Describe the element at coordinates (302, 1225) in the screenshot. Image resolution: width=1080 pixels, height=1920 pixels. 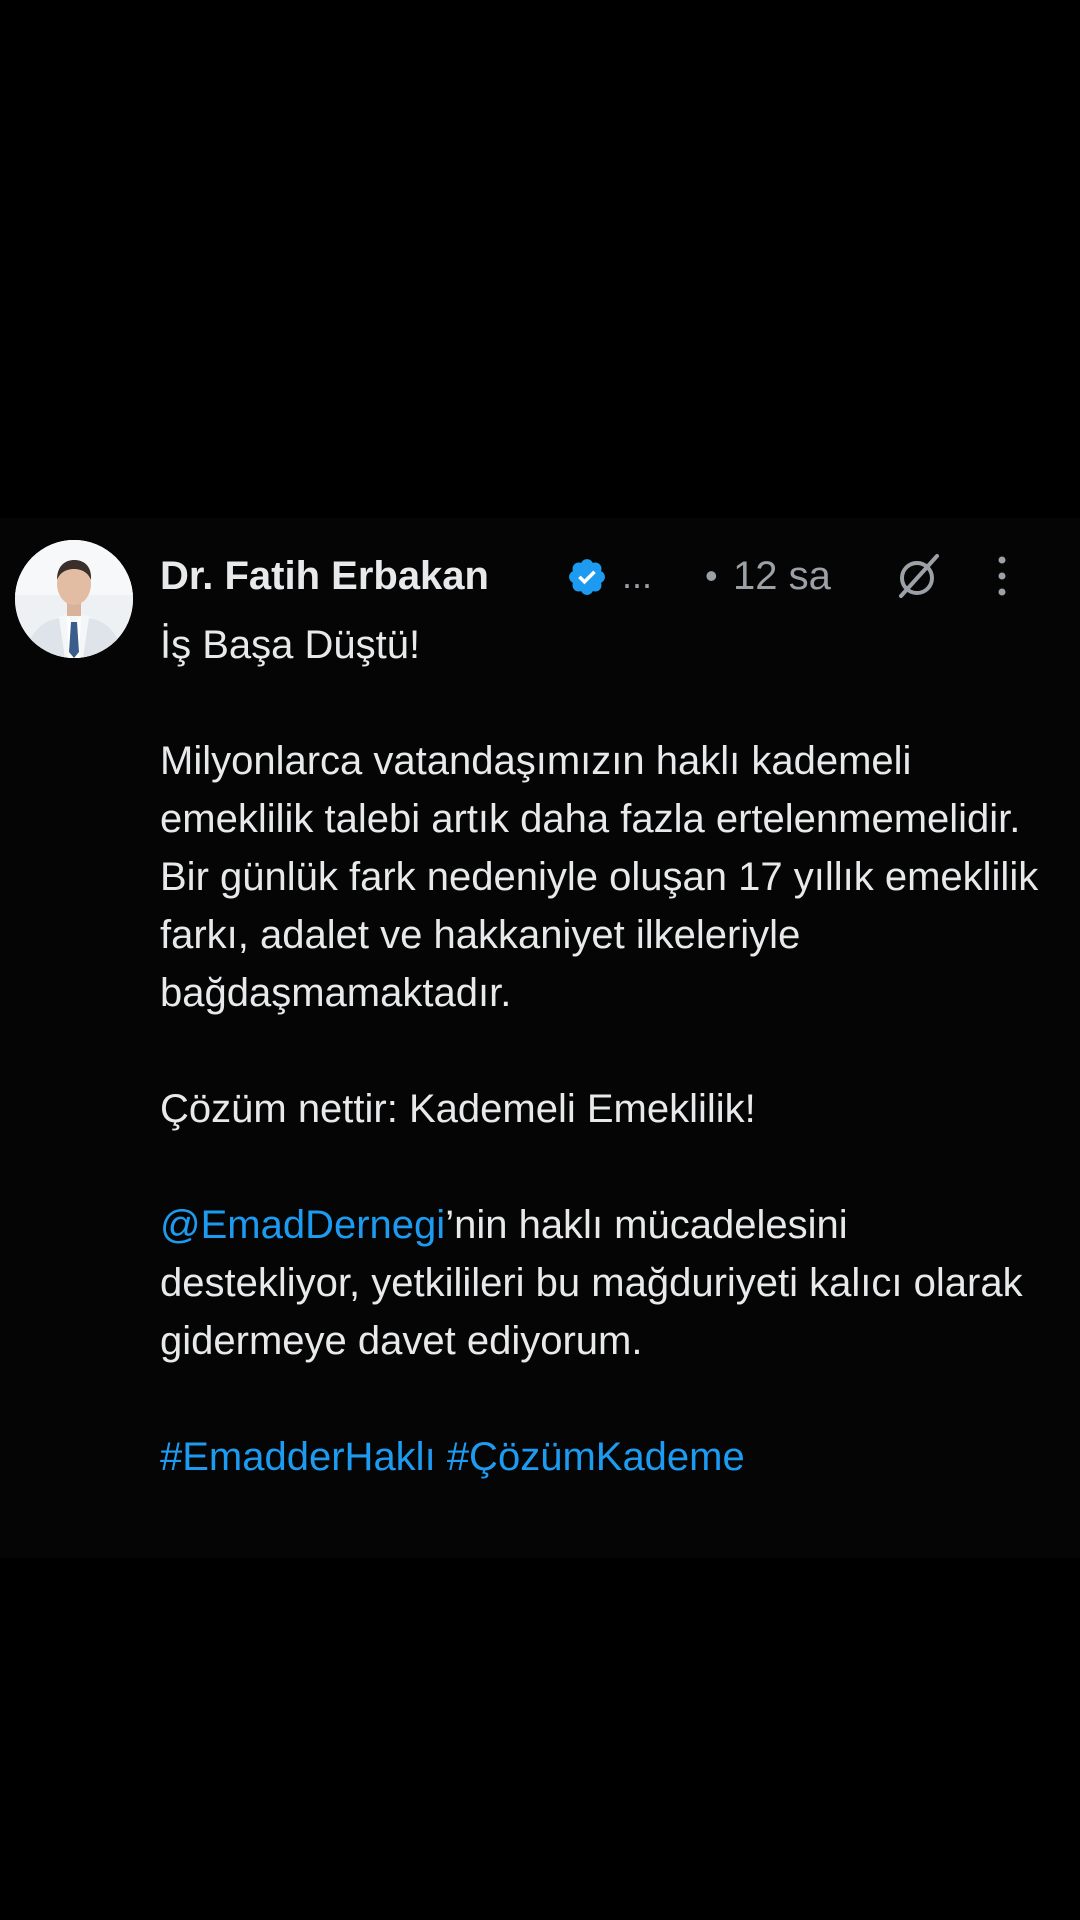
I see `mention-link: @EmadDernegi` at that location.